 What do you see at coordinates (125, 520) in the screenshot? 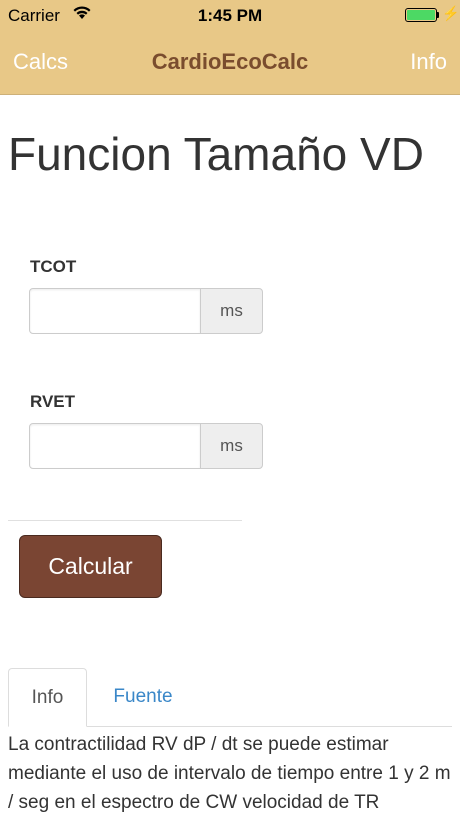
I see `divider` at bounding box center [125, 520].